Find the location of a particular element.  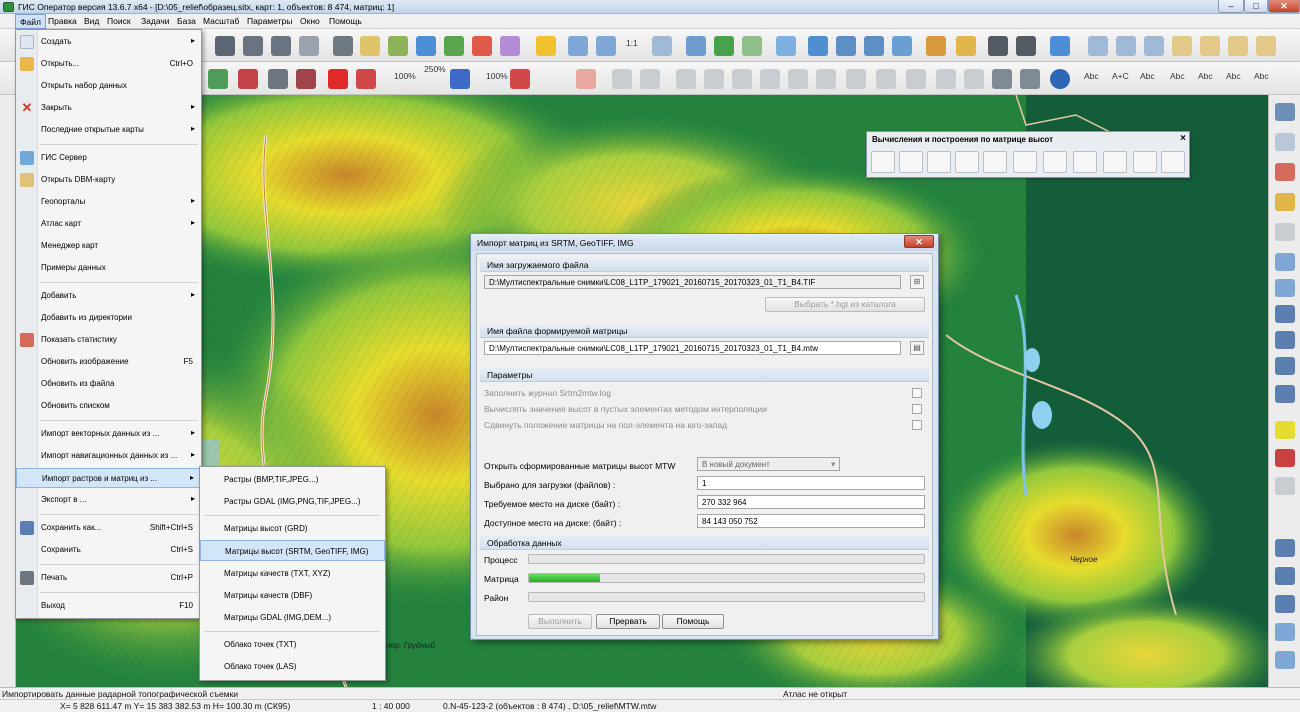

globe-icon is located at coordinates (818, 46).